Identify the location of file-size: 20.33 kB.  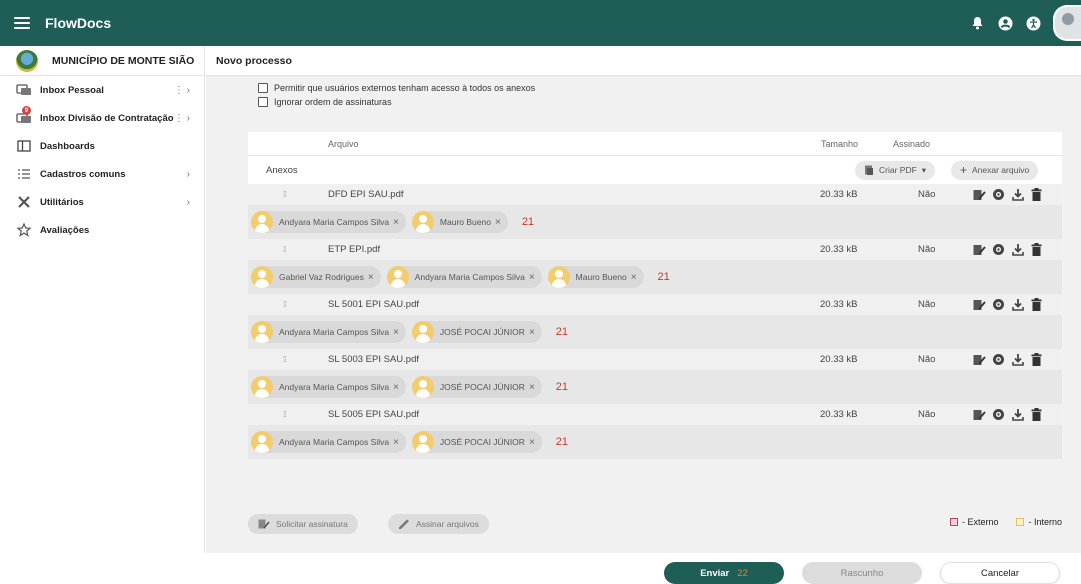
(839, 304).